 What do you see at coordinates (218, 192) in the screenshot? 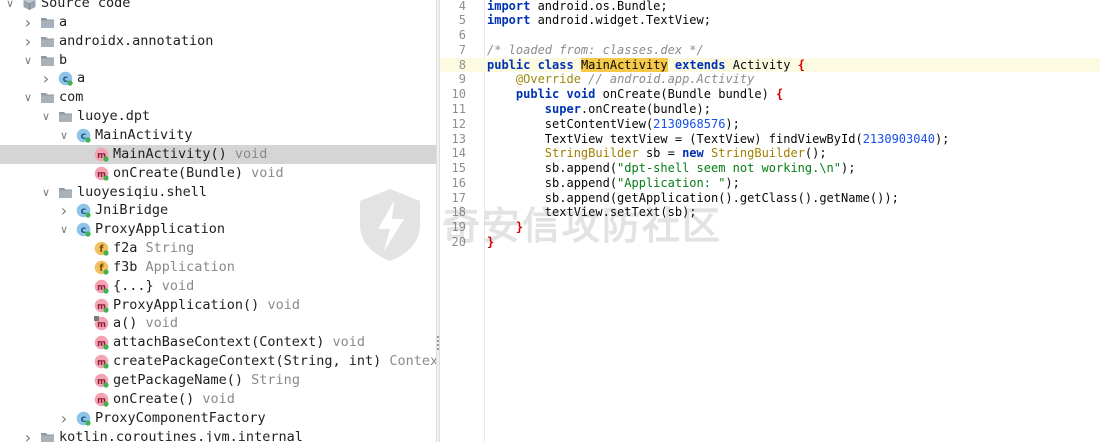
I see `tree-row: ∨ luoyesiqiu.shell` at bounding box center [218, 192].